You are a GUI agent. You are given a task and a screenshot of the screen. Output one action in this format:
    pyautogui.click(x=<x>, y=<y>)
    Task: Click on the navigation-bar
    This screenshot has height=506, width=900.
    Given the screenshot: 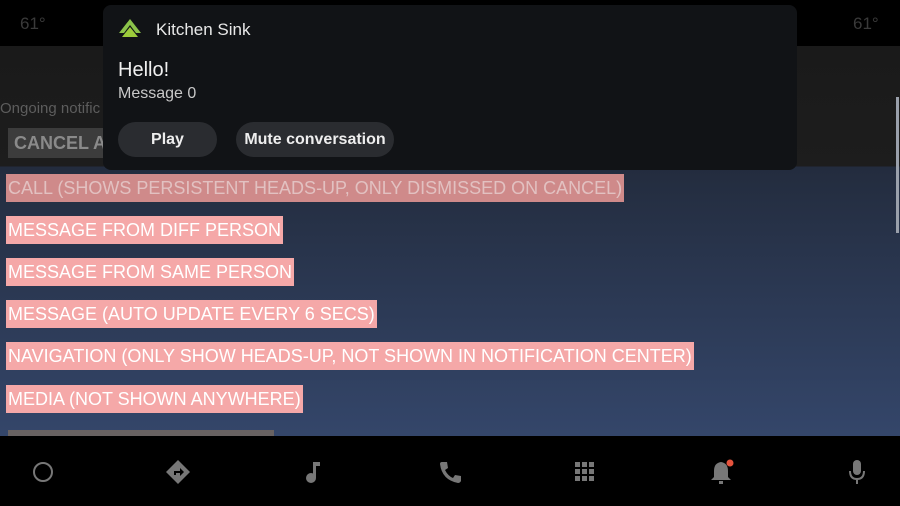 What is the action you would take?
    pyautogui.click(x=450, y=471)
    